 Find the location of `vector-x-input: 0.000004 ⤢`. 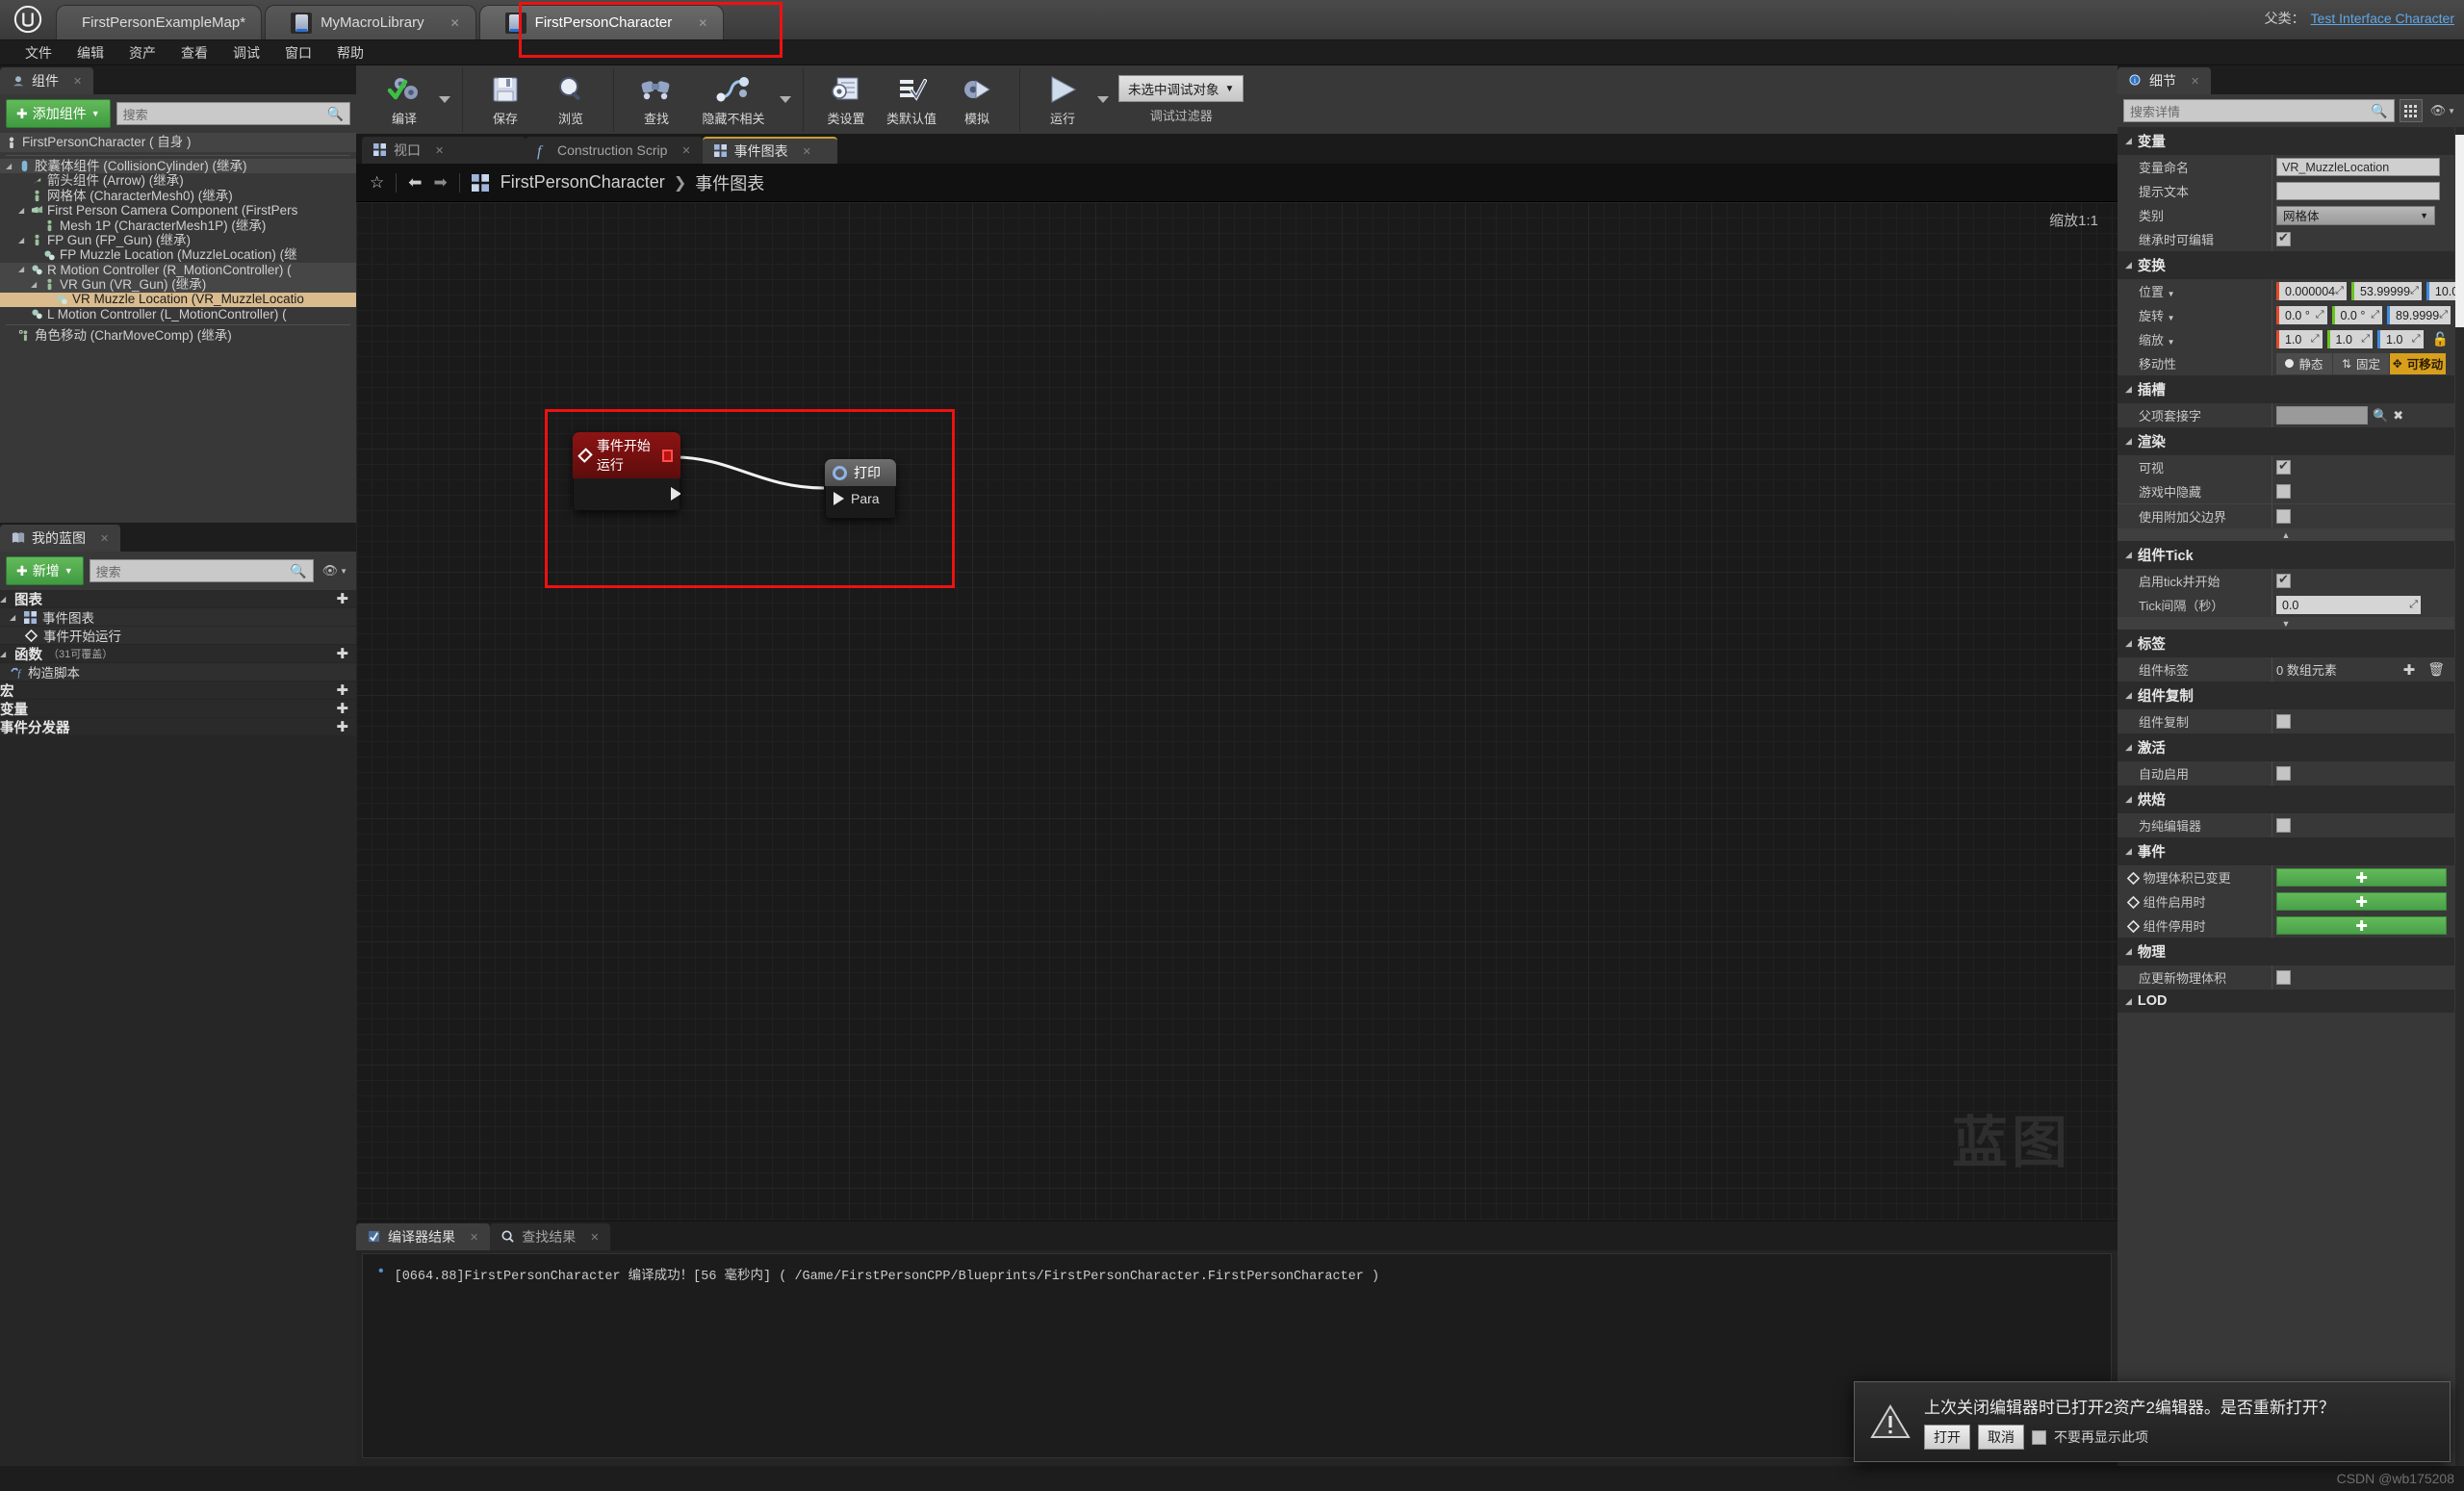

vector-x-input: 0.000004 ⤢ is located at coordinates (2311, 291).